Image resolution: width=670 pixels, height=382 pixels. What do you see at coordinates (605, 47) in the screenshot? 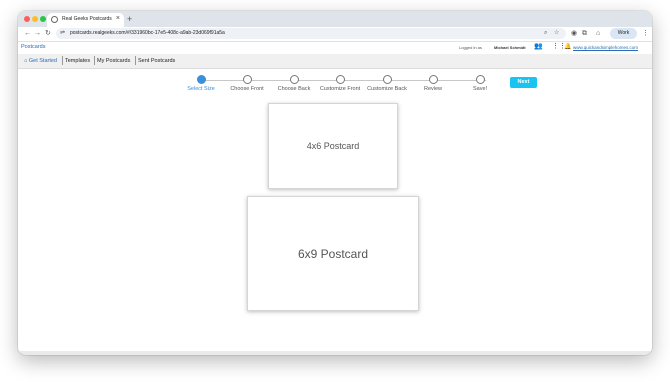
I see `site-link: www.quickandsimplehomes.com` at bounding box center [605, 47].